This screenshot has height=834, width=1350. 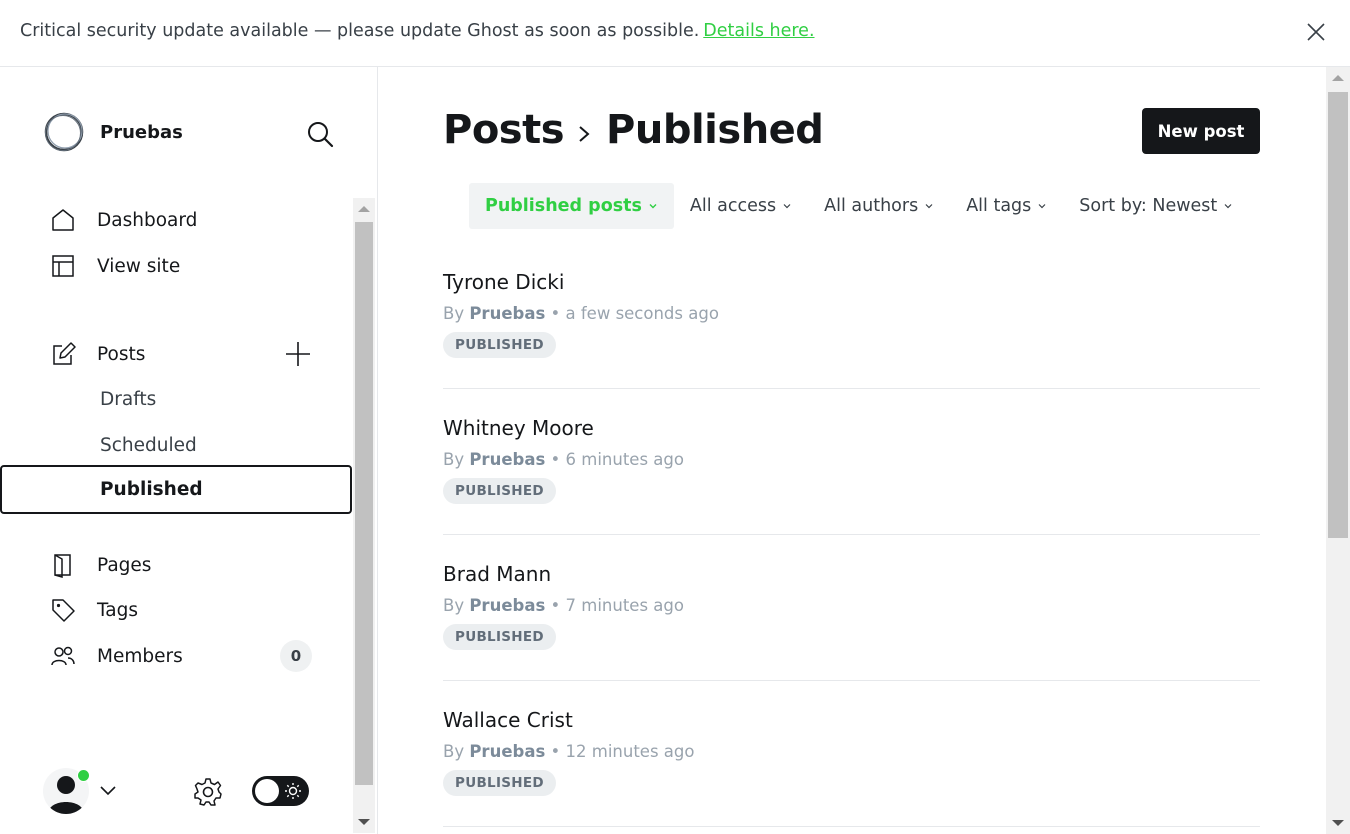 I want to click on sun-icon, so click(x=293, y=791).